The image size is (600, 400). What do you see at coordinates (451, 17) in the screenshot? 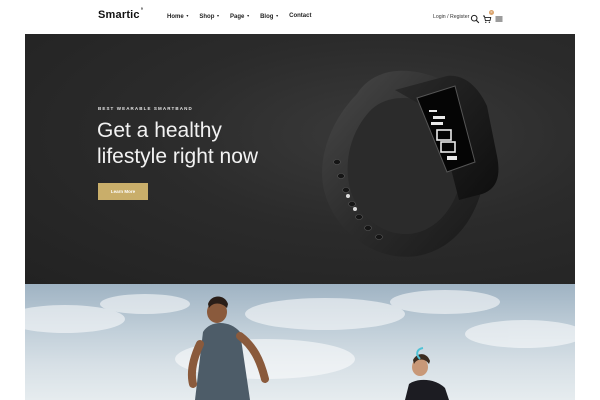
I see `login-register-link: Login / Register` at bounding box center [451, 17].